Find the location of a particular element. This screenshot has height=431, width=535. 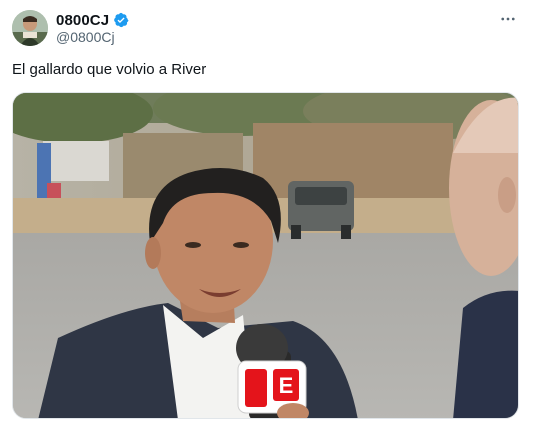

verified-badge-icon is located at coordinates (121, 20).